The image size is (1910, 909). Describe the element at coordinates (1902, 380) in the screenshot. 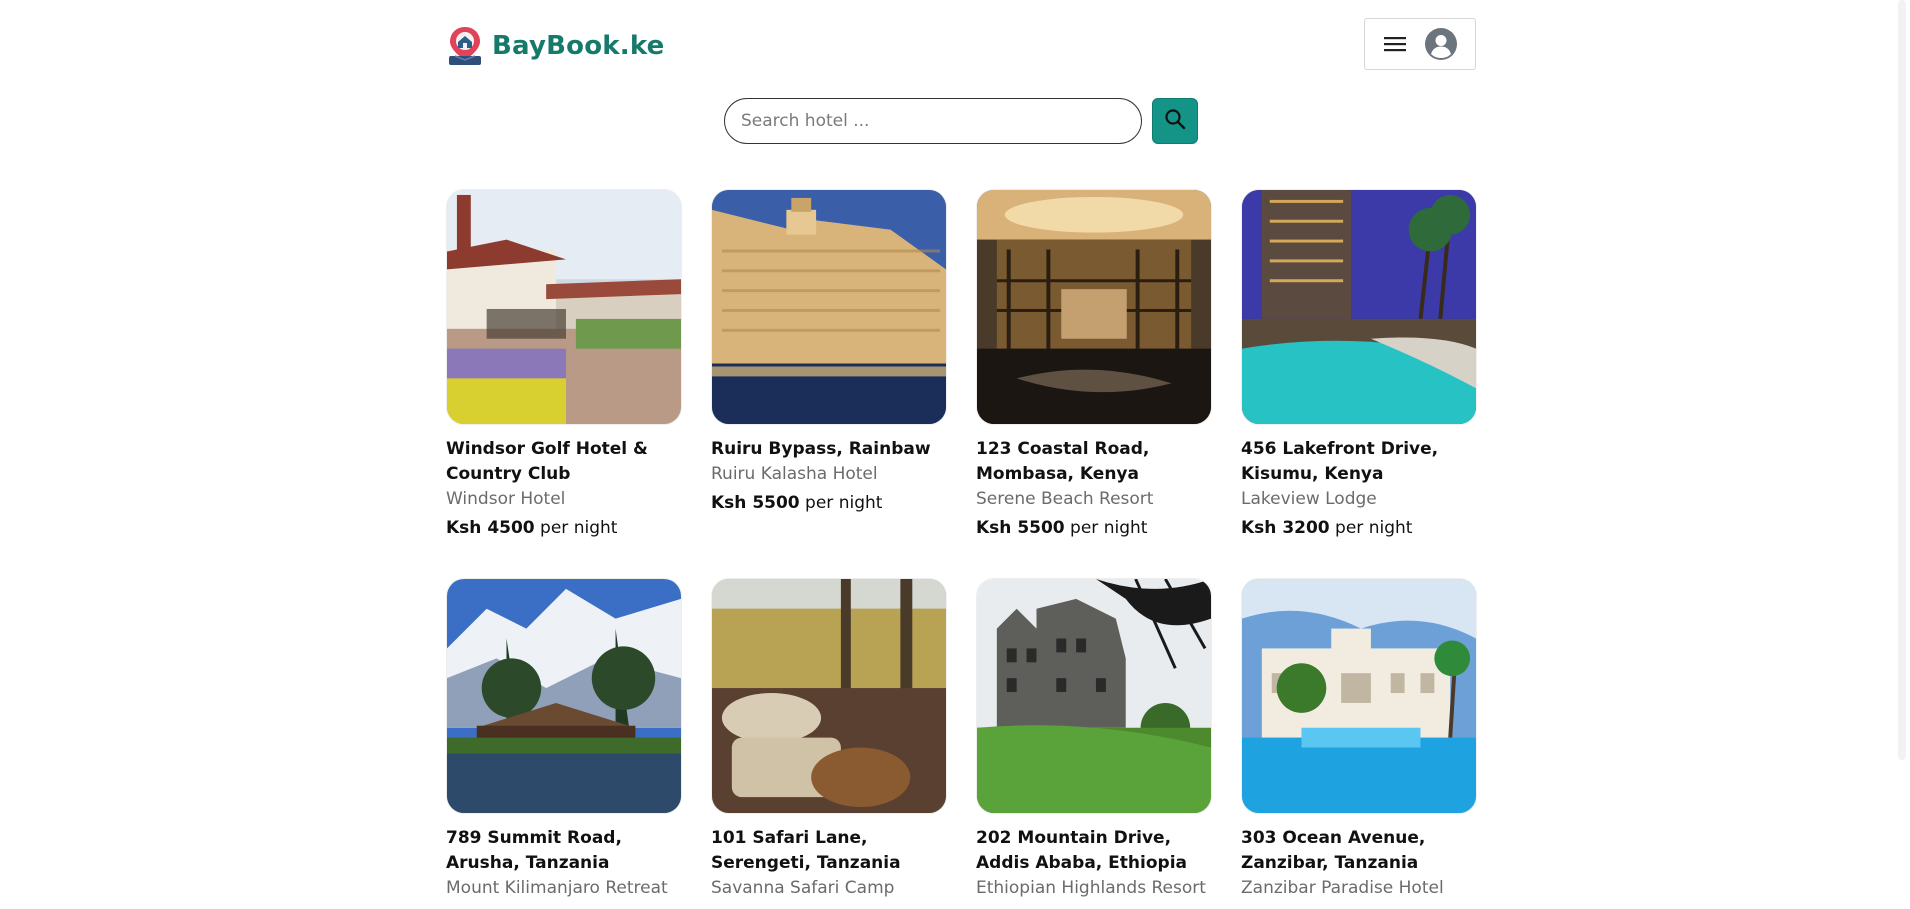

I see `scrollbar-thumb` at that location.